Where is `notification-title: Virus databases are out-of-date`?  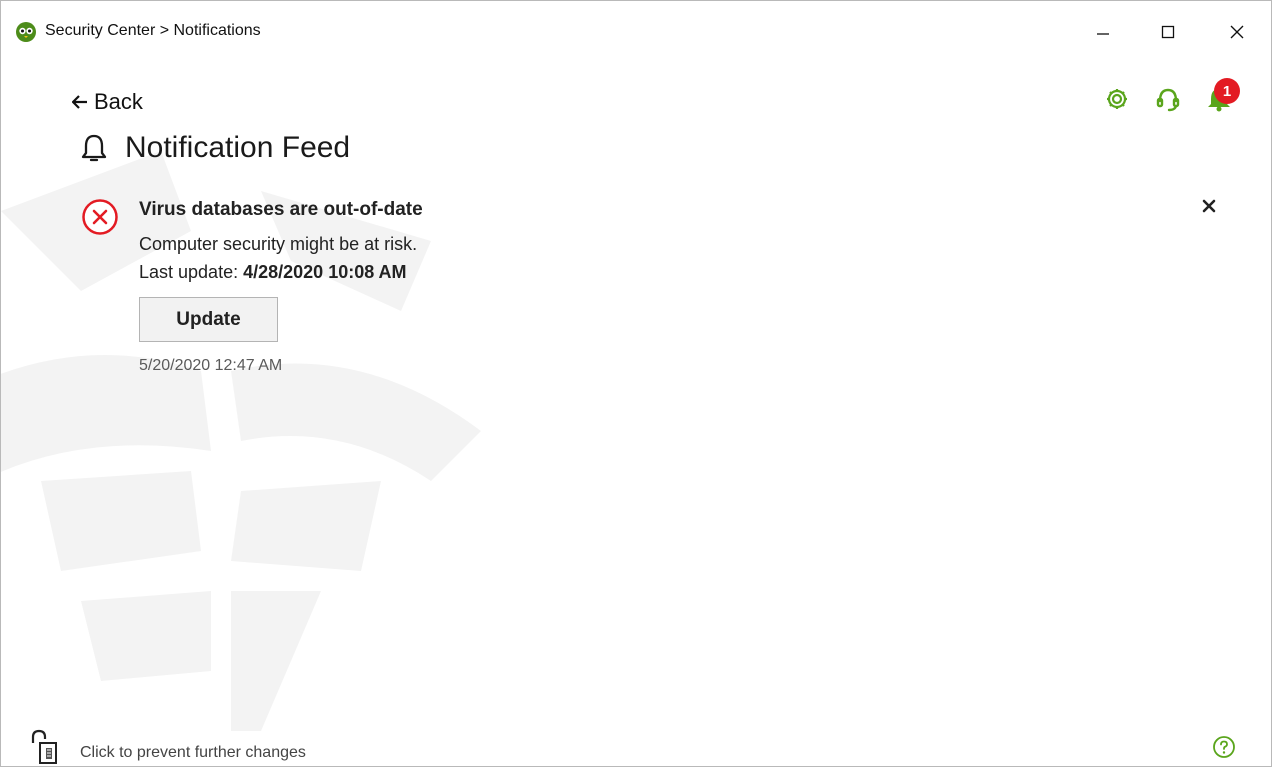 notification-title: Virus databases are out-of-date is located at coordinates (281, 209).